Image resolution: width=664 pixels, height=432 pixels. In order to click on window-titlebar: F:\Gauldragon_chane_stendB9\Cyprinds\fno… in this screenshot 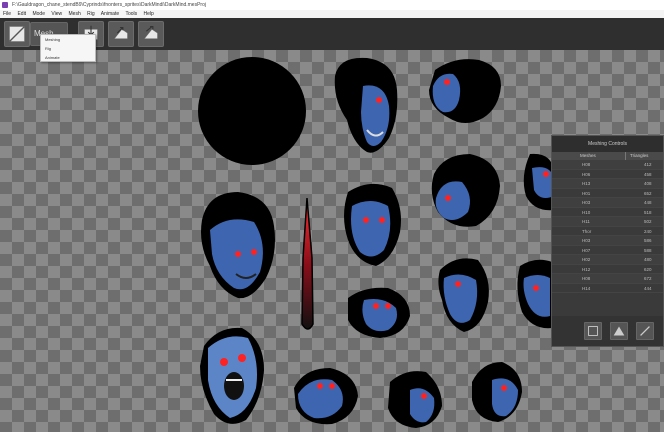, I will do `click(332, 5)`.